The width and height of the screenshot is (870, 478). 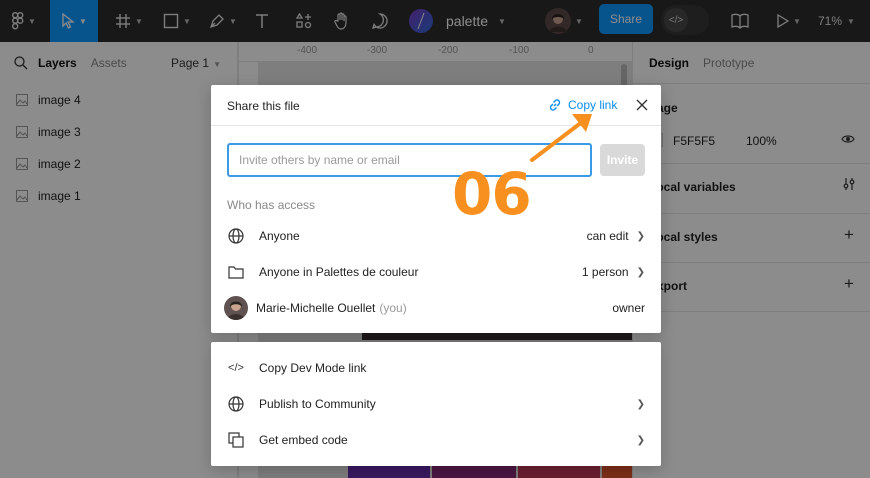 What do you see at coordinates (628, 308) in the screenshot?
I see `permission-label: owner` at bounding box center [628, 308].